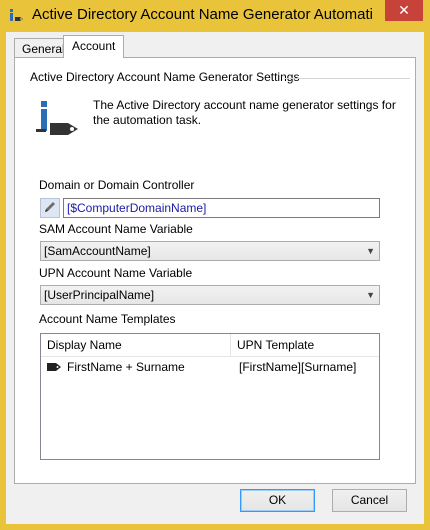 The image size is (430, 530). I want to click on upn-template-cell: [FirstName][Surname], so click(298, 367).